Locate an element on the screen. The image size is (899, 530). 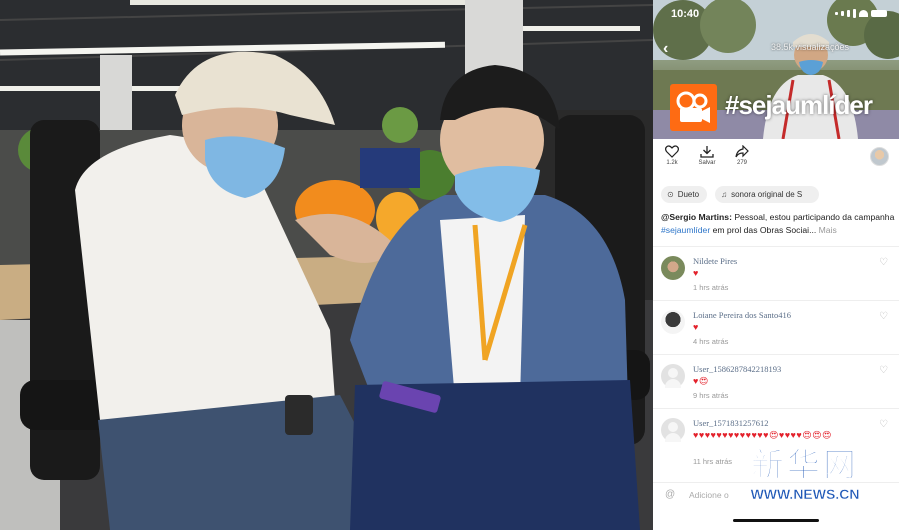
commenter-name: User_1586287842218193 is located at coordinates (737, 369).